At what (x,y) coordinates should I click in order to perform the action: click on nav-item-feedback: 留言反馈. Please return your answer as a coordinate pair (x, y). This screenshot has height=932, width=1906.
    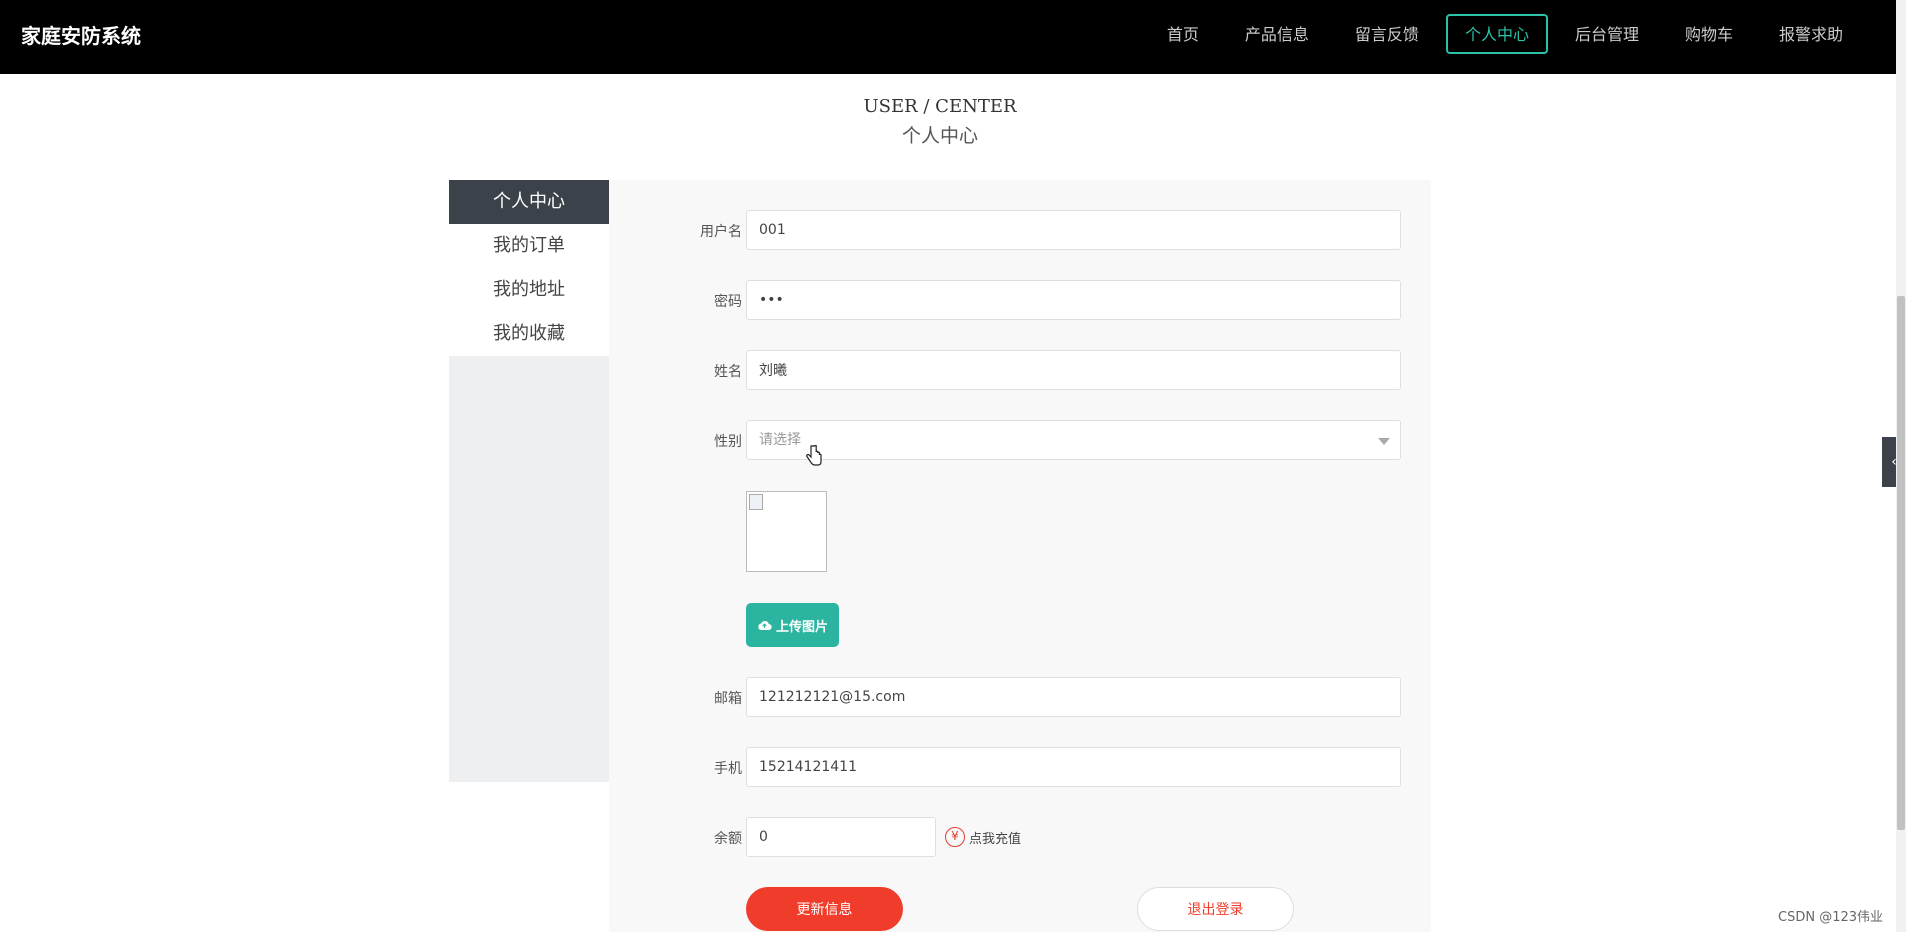
    Looking at the image, I should click on (1387, 34).